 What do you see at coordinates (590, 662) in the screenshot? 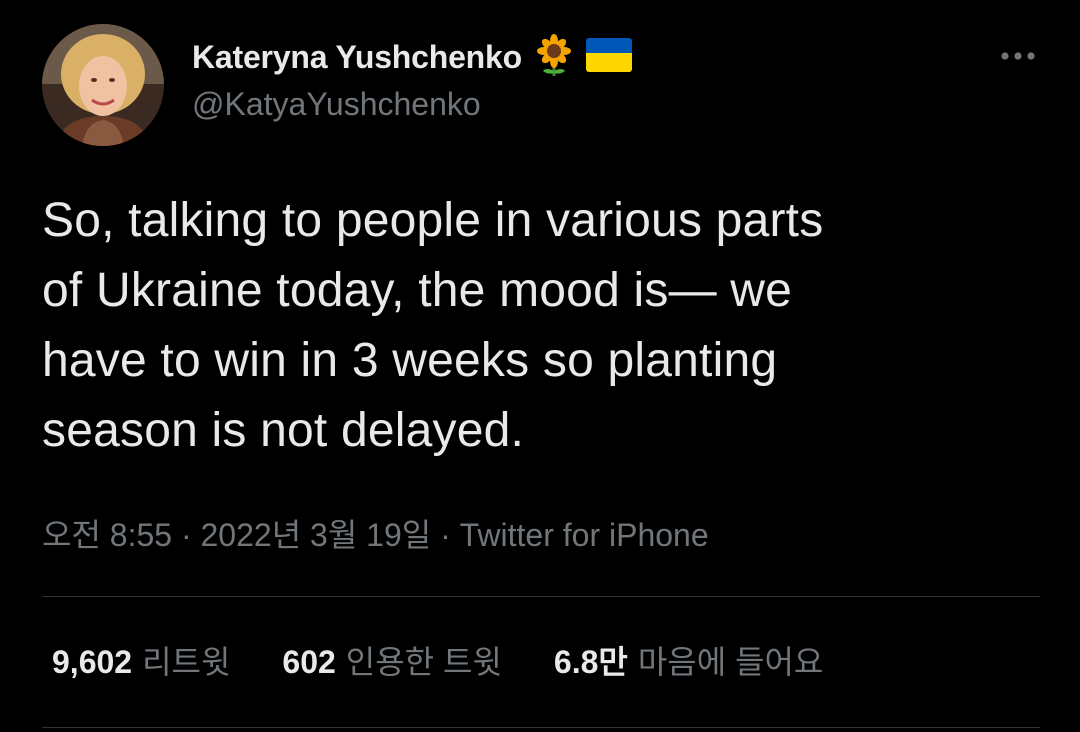
I see `likes-count: 6.8만` at bounding box center [590, 662].